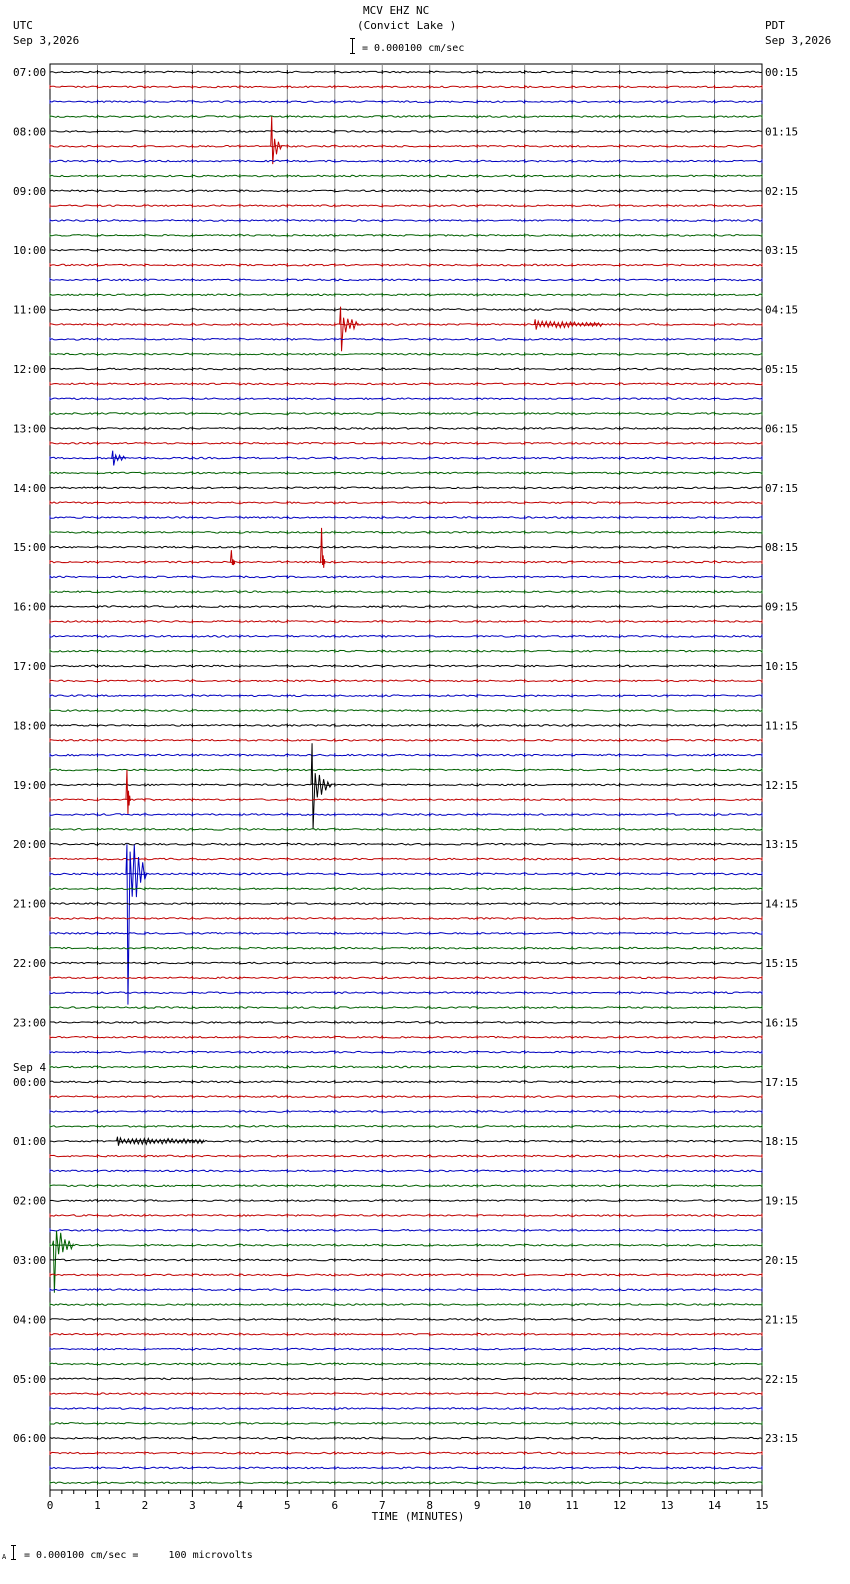 The height and width of the screenshot is (1584, 850). What do you see at coordinates (781, 488) in the screenshot?
I see `pdt-hour-label: 07:15` at bounding box center [781, 488].